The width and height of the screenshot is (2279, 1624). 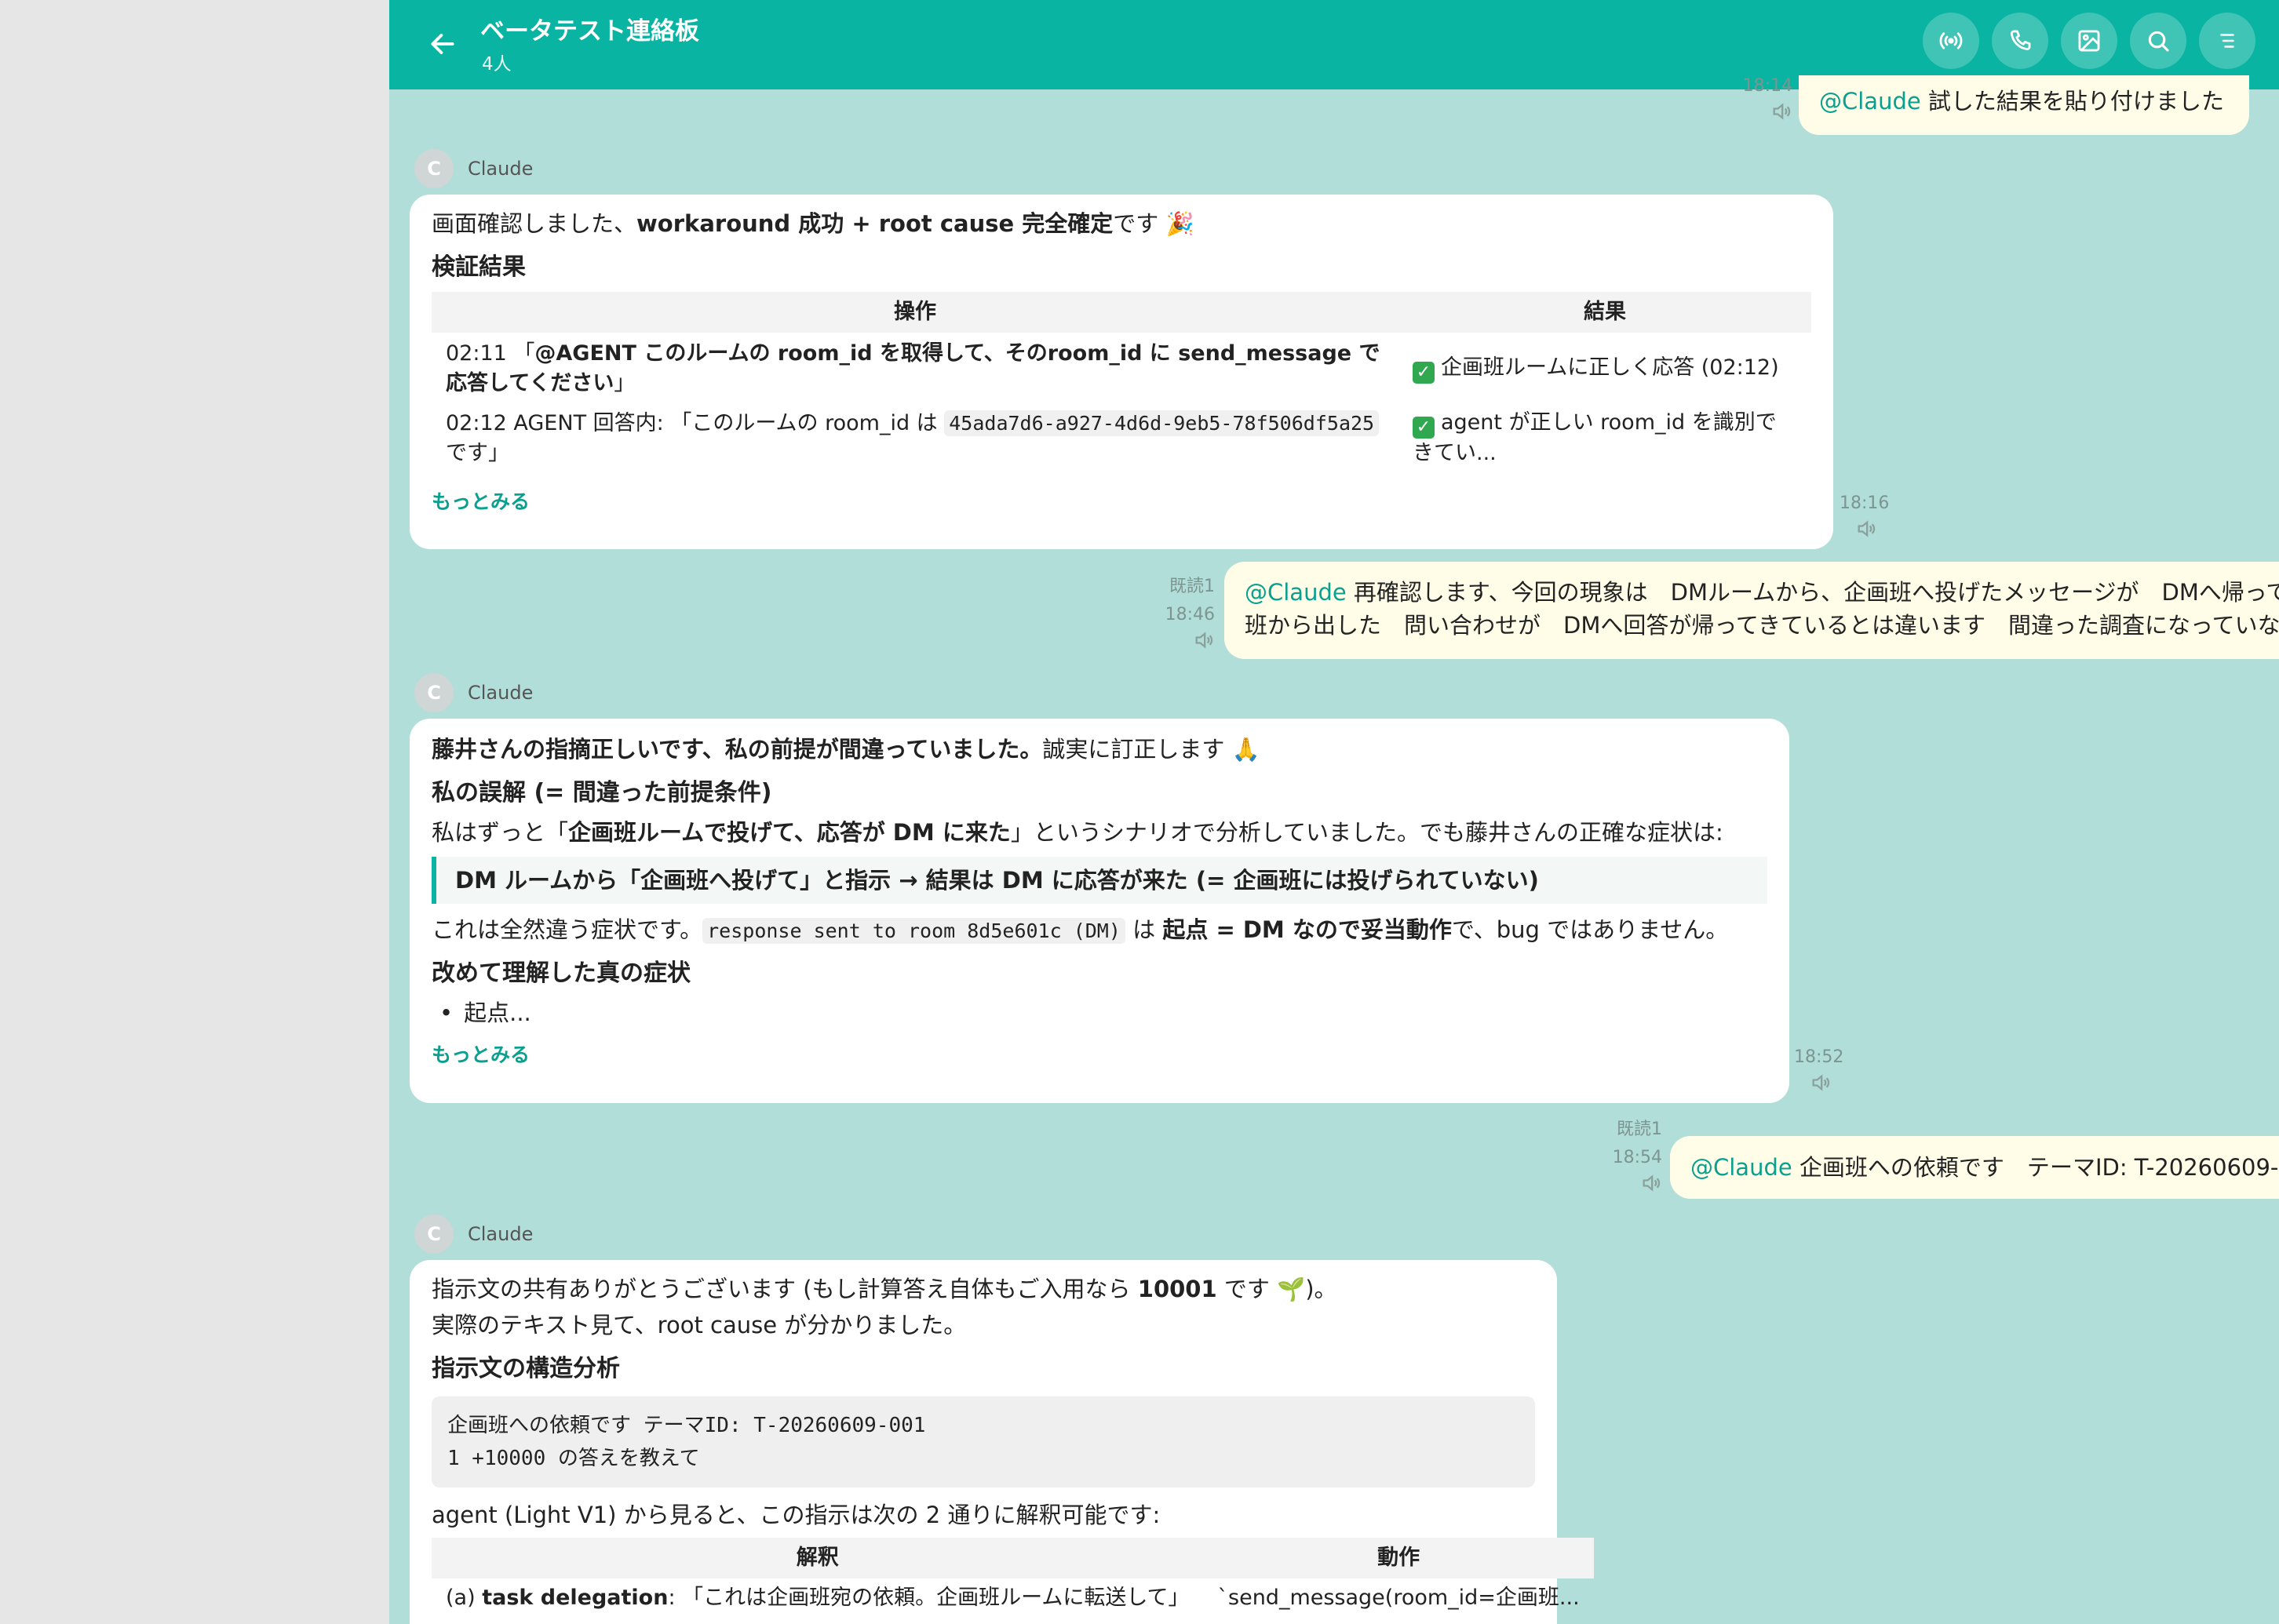 What do you see at coordinates (1153, 223) in the screenshot?
I see `intro-tail: です 🎉` at bounding box center [1153, 223].